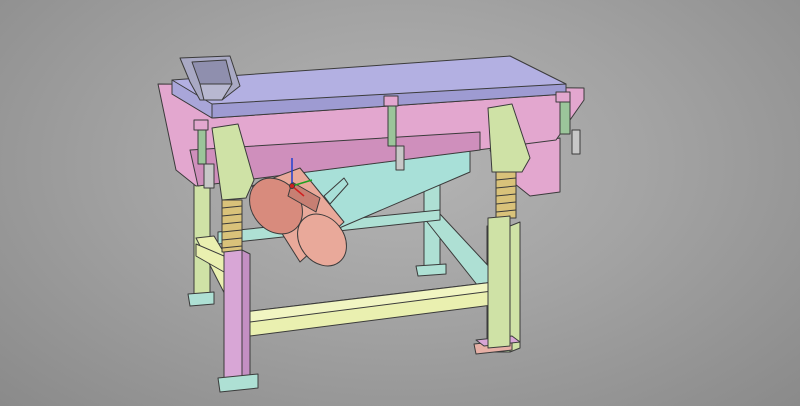  I want to click on rear-left-foot, so click(201, 299).